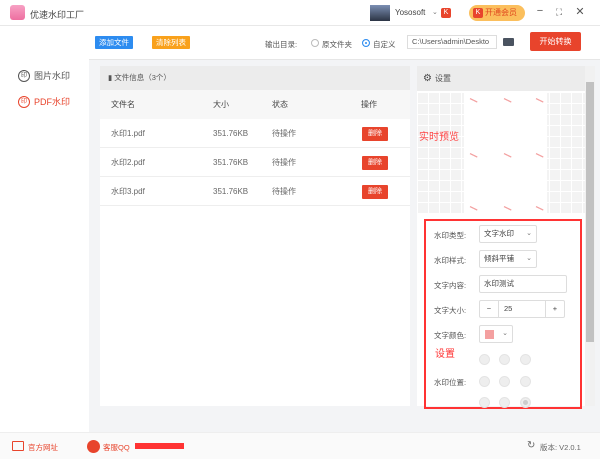 This screenshot has height=459, width=600. What do you see at coordinates (110, 77) in the screenshot?
I see `file-icon: ▮` at bounding box center [110, 77].